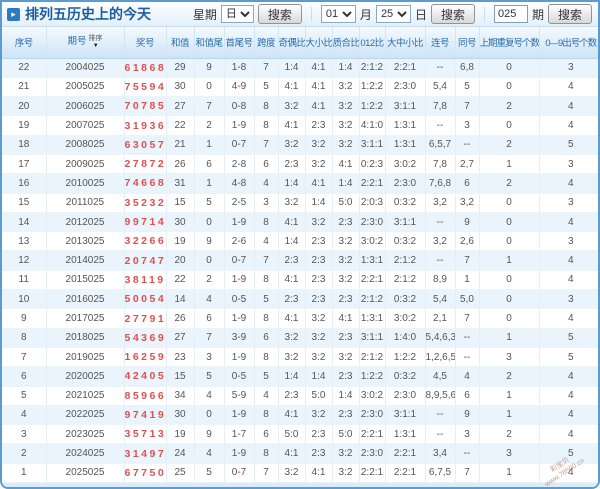  What do you see at coordinates (510, 14) in the screenshot?
I see `issue-input` at bounding box center [510, 14].